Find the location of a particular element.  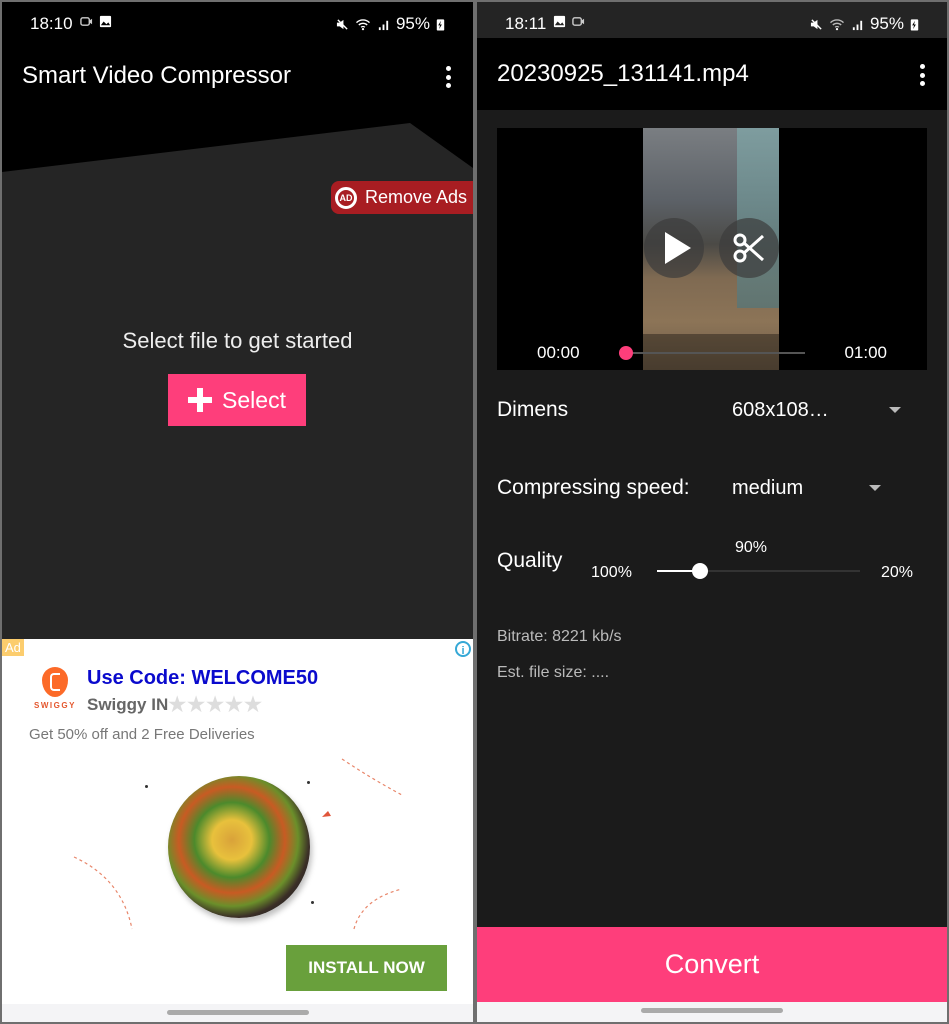

app-title: Smart Video Compressor is located at coordinates (156, 75).